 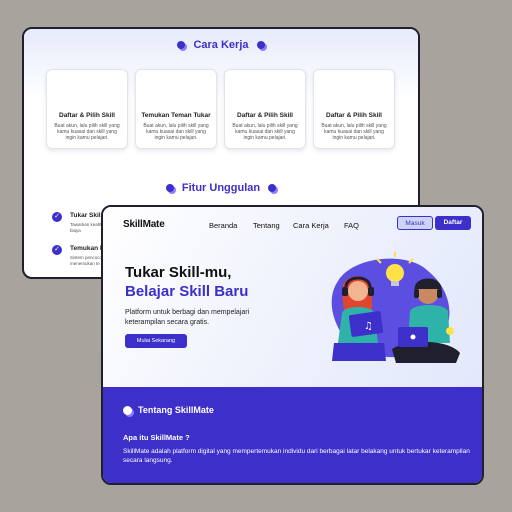 I want to click on logo-text: SkillMate, so click(x=144, y=224).